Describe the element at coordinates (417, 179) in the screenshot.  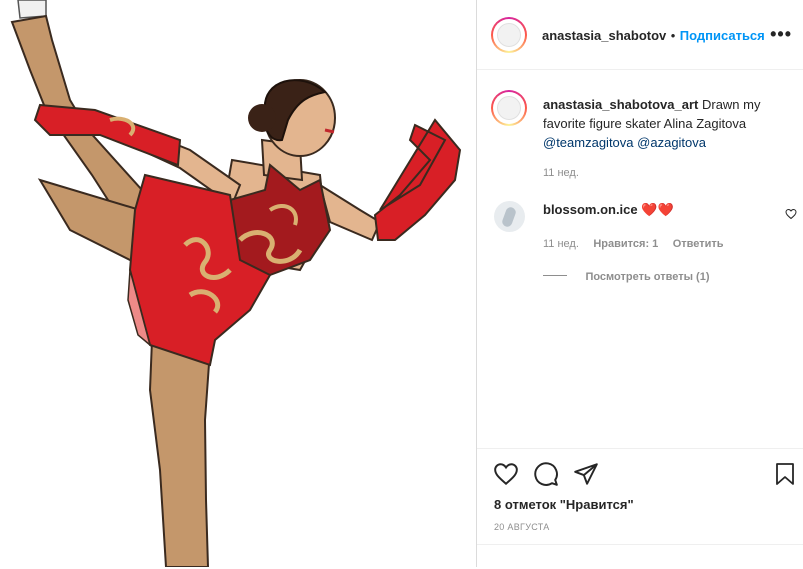
I see `right-glove` at that location.